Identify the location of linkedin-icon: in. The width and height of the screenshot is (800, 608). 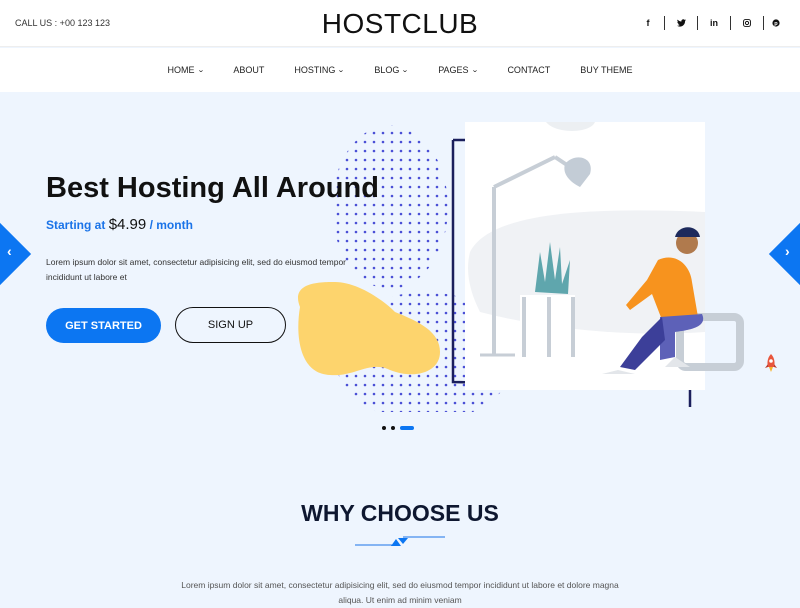
(714, 23).